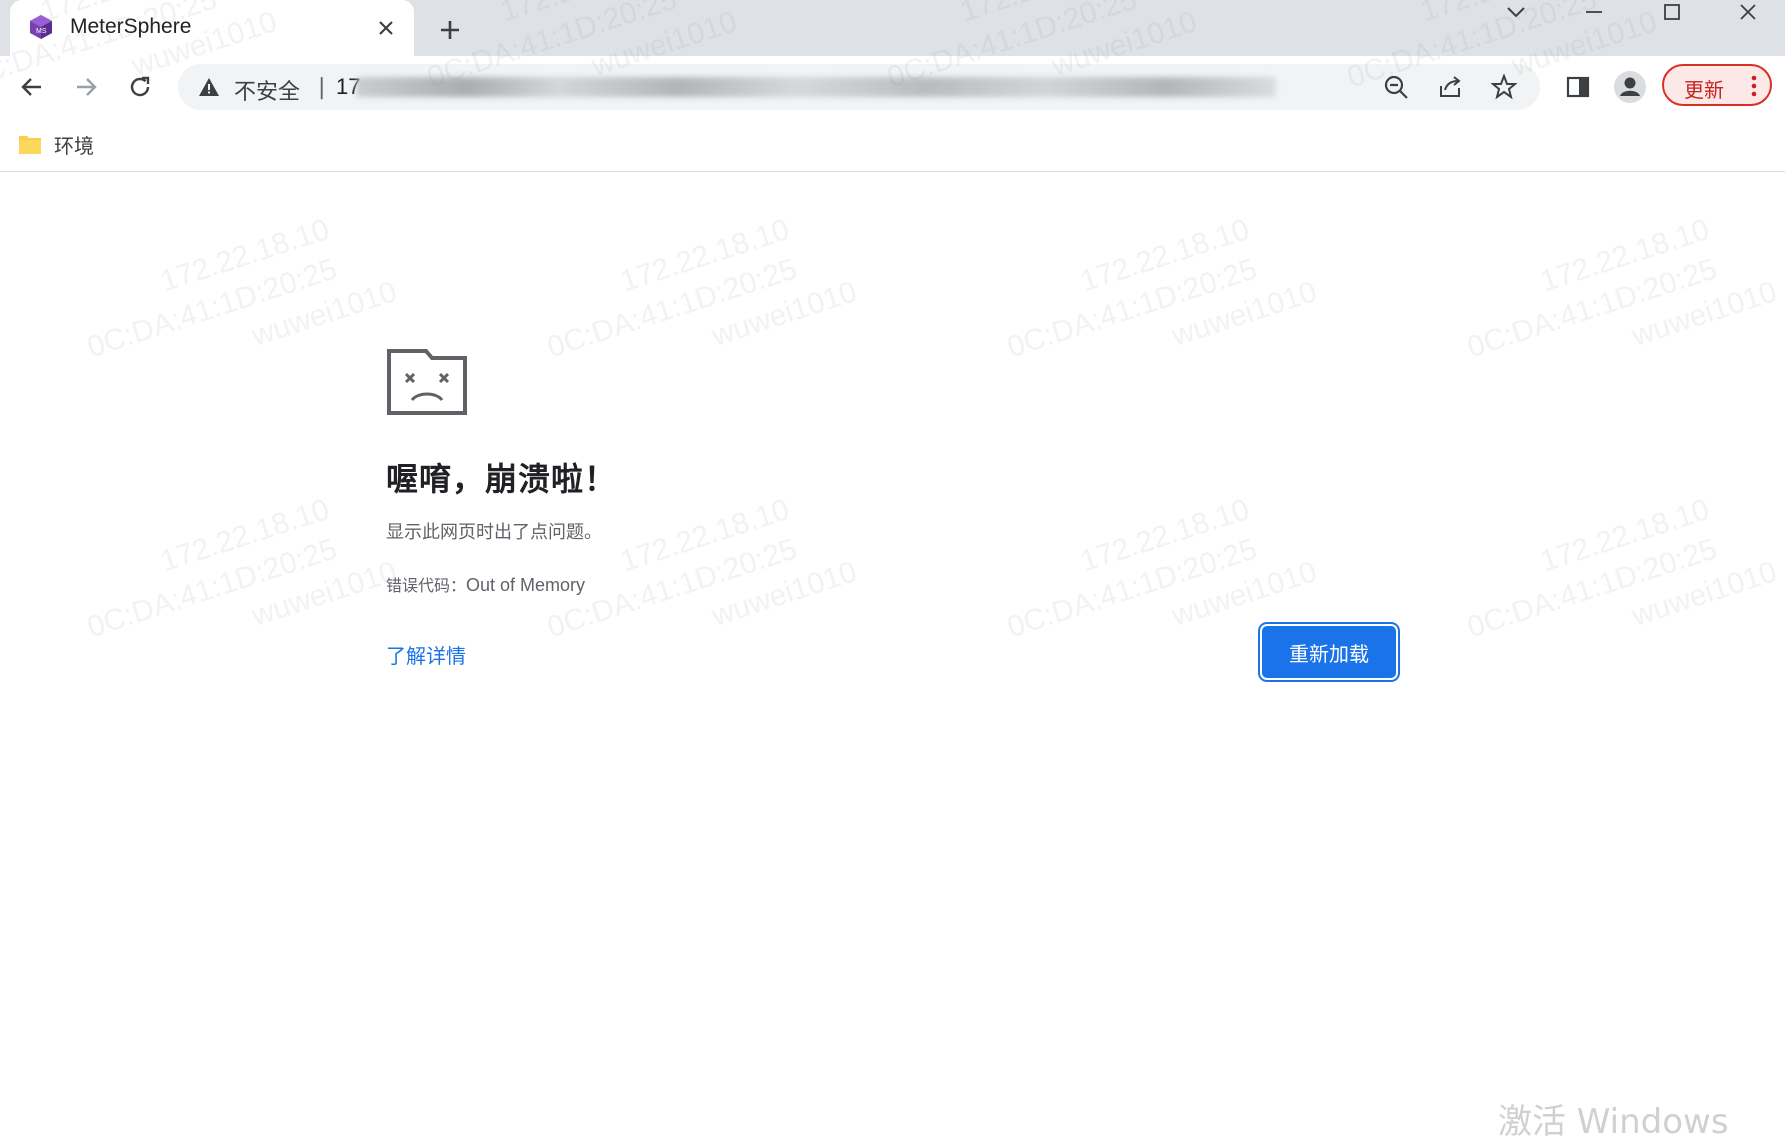  What do you see at coordinates (386, 28) in the screenshot?
I see `close-tab-icon` at bounding box center [386, 28].